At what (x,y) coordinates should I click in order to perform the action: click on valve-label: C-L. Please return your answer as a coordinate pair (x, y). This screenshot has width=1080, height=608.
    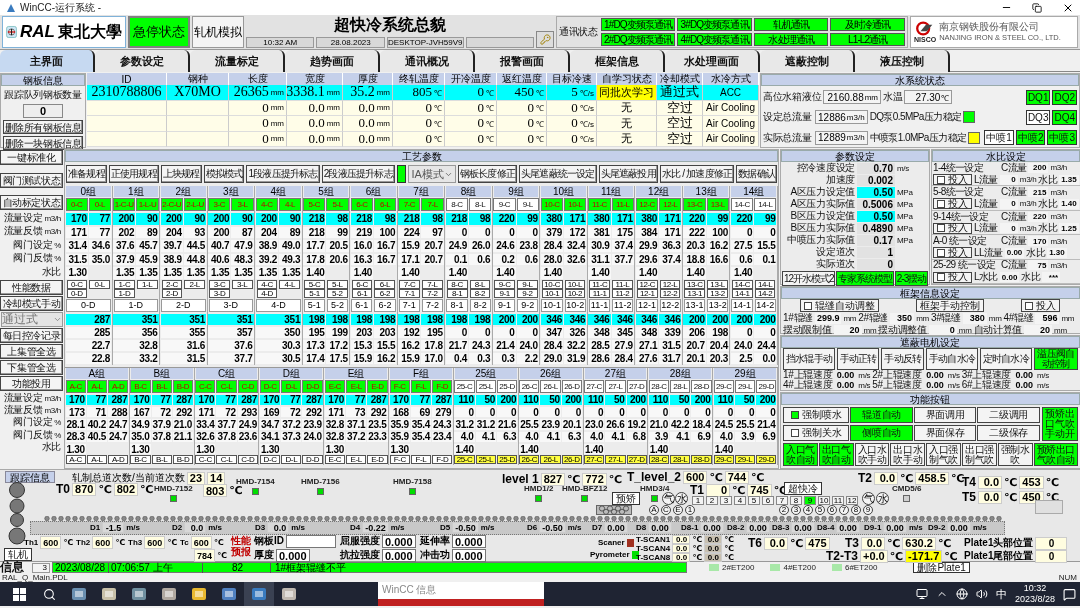
    Looking at the image, I should click on (226, 386).